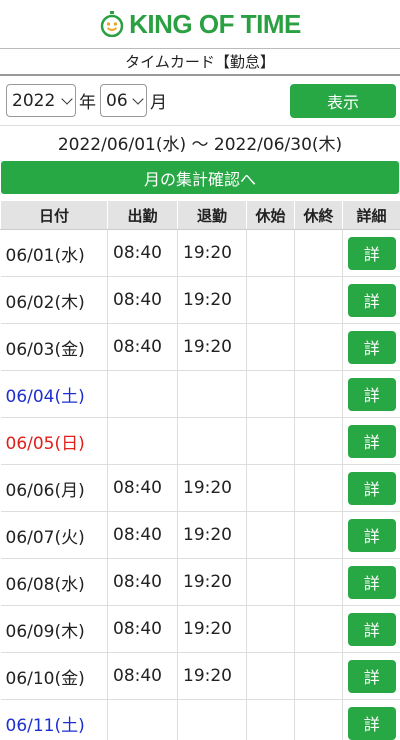 This screenshot has height=740, width=400. I want to click on table-row: 06/09(木) 08:40 19:20 詳, so click(200, 629).